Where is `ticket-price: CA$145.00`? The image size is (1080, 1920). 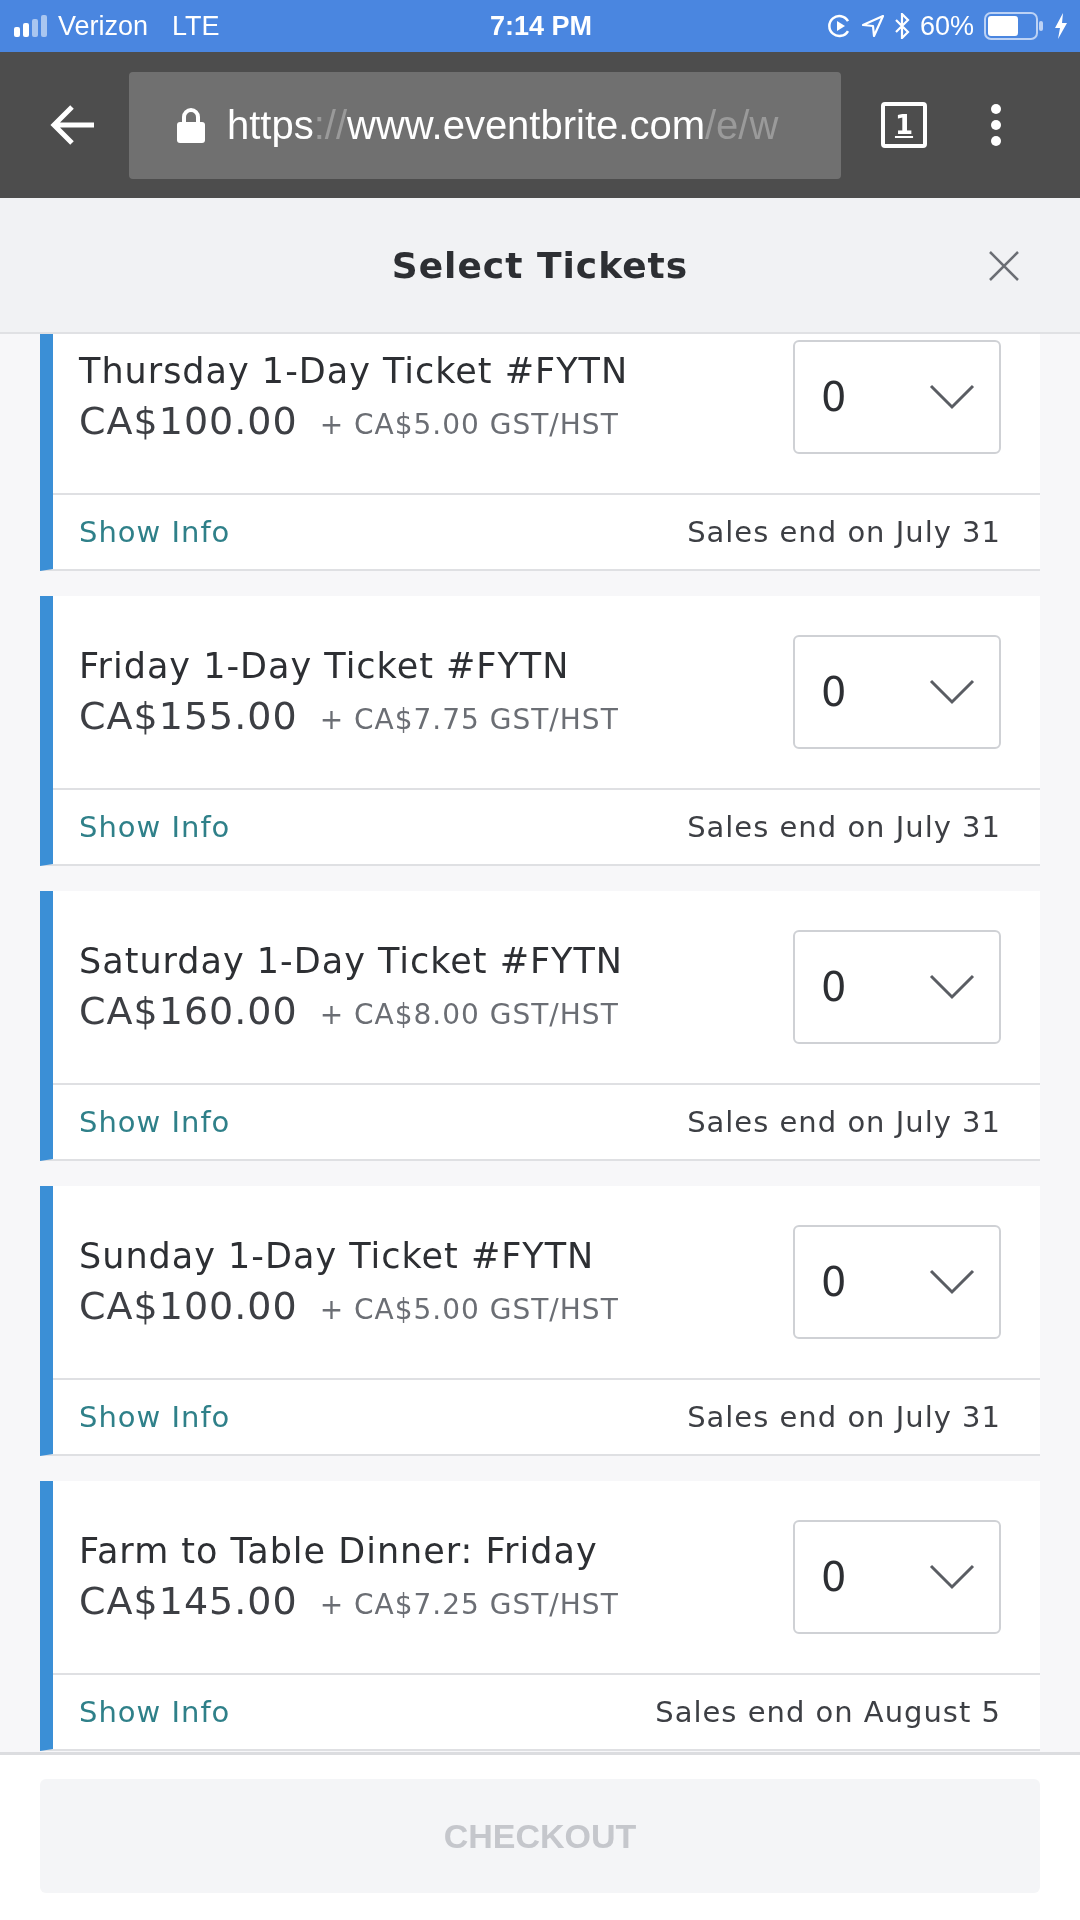
ticket-price: CA$145.00 is located at coordinates (188, 1601).